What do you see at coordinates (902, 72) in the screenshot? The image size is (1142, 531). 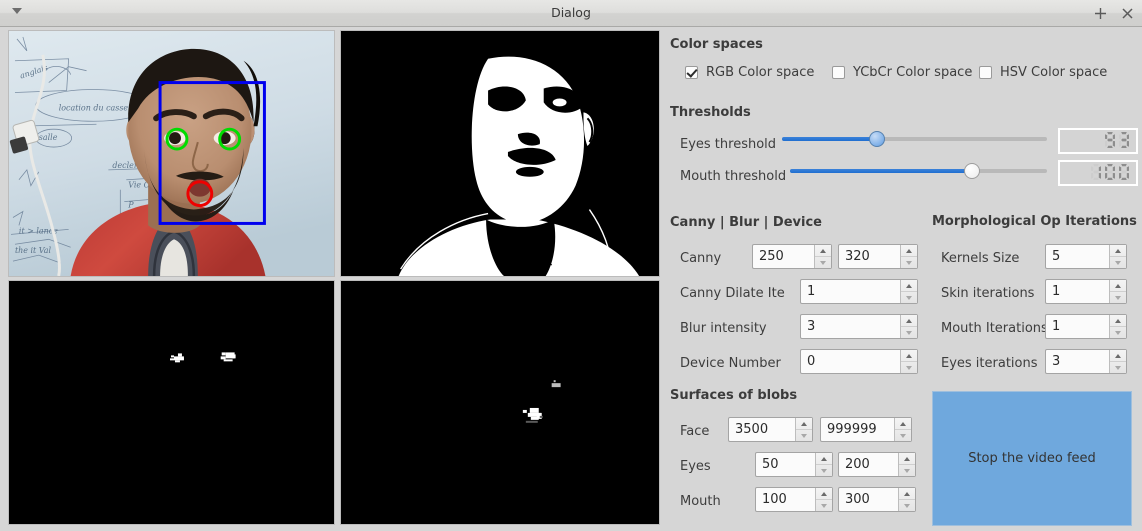 I see `checkbox-ycbcr-color-space: YCbCr Color space` at bounding box center [902, 72].